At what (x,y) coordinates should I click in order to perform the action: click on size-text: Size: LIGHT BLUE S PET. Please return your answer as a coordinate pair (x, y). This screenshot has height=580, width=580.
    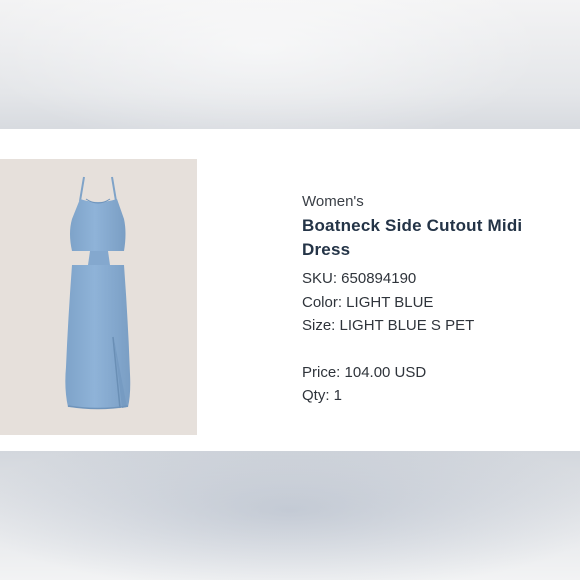
    Looking at the image, I should click on (388, 325).